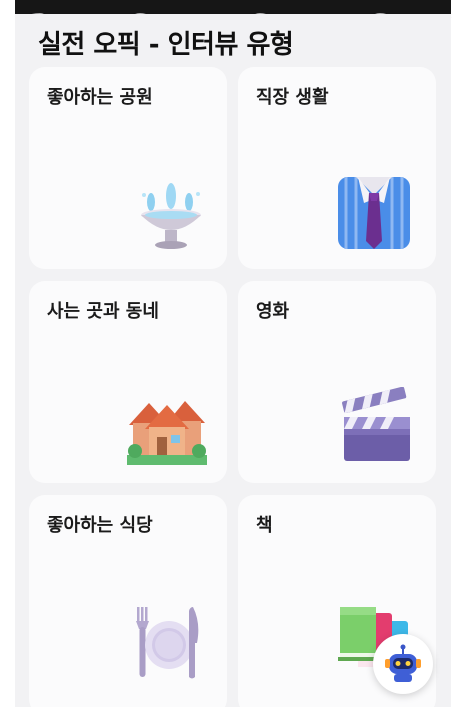 The image size is (466, 707). Describe the element at coordinates (264, 525) in the screenshot. I see `topic-card-label: 책` at that location.